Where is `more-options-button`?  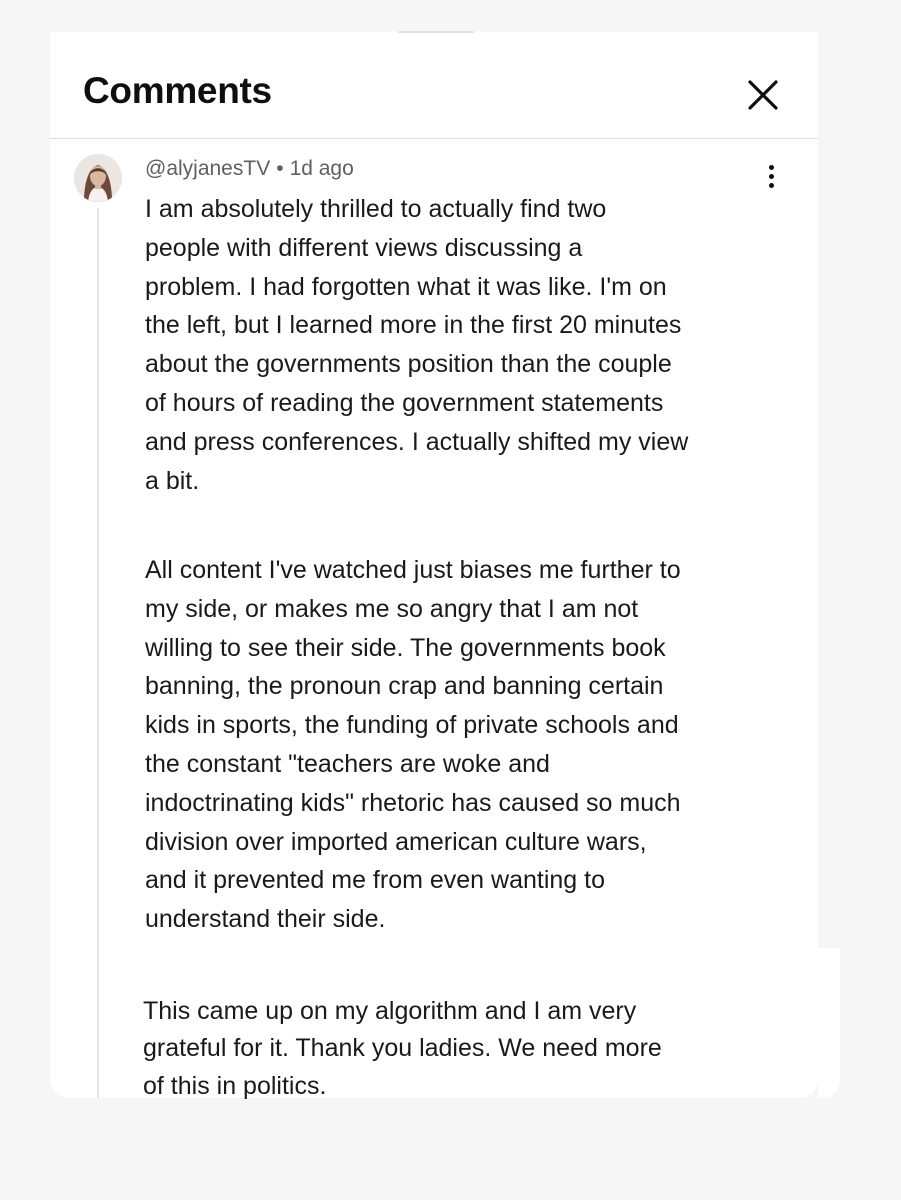 more-options-button is located at coordinates (771, 176).